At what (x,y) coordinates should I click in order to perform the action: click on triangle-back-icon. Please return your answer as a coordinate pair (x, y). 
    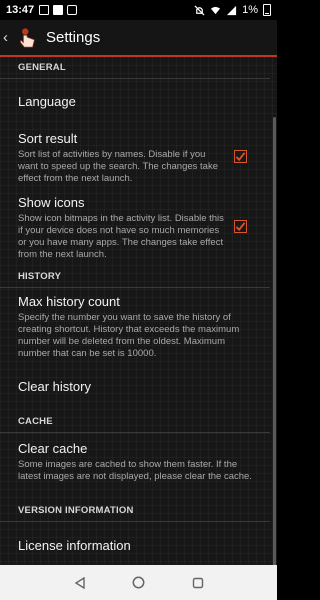
    Looking at the image, I should click on (80, 583).